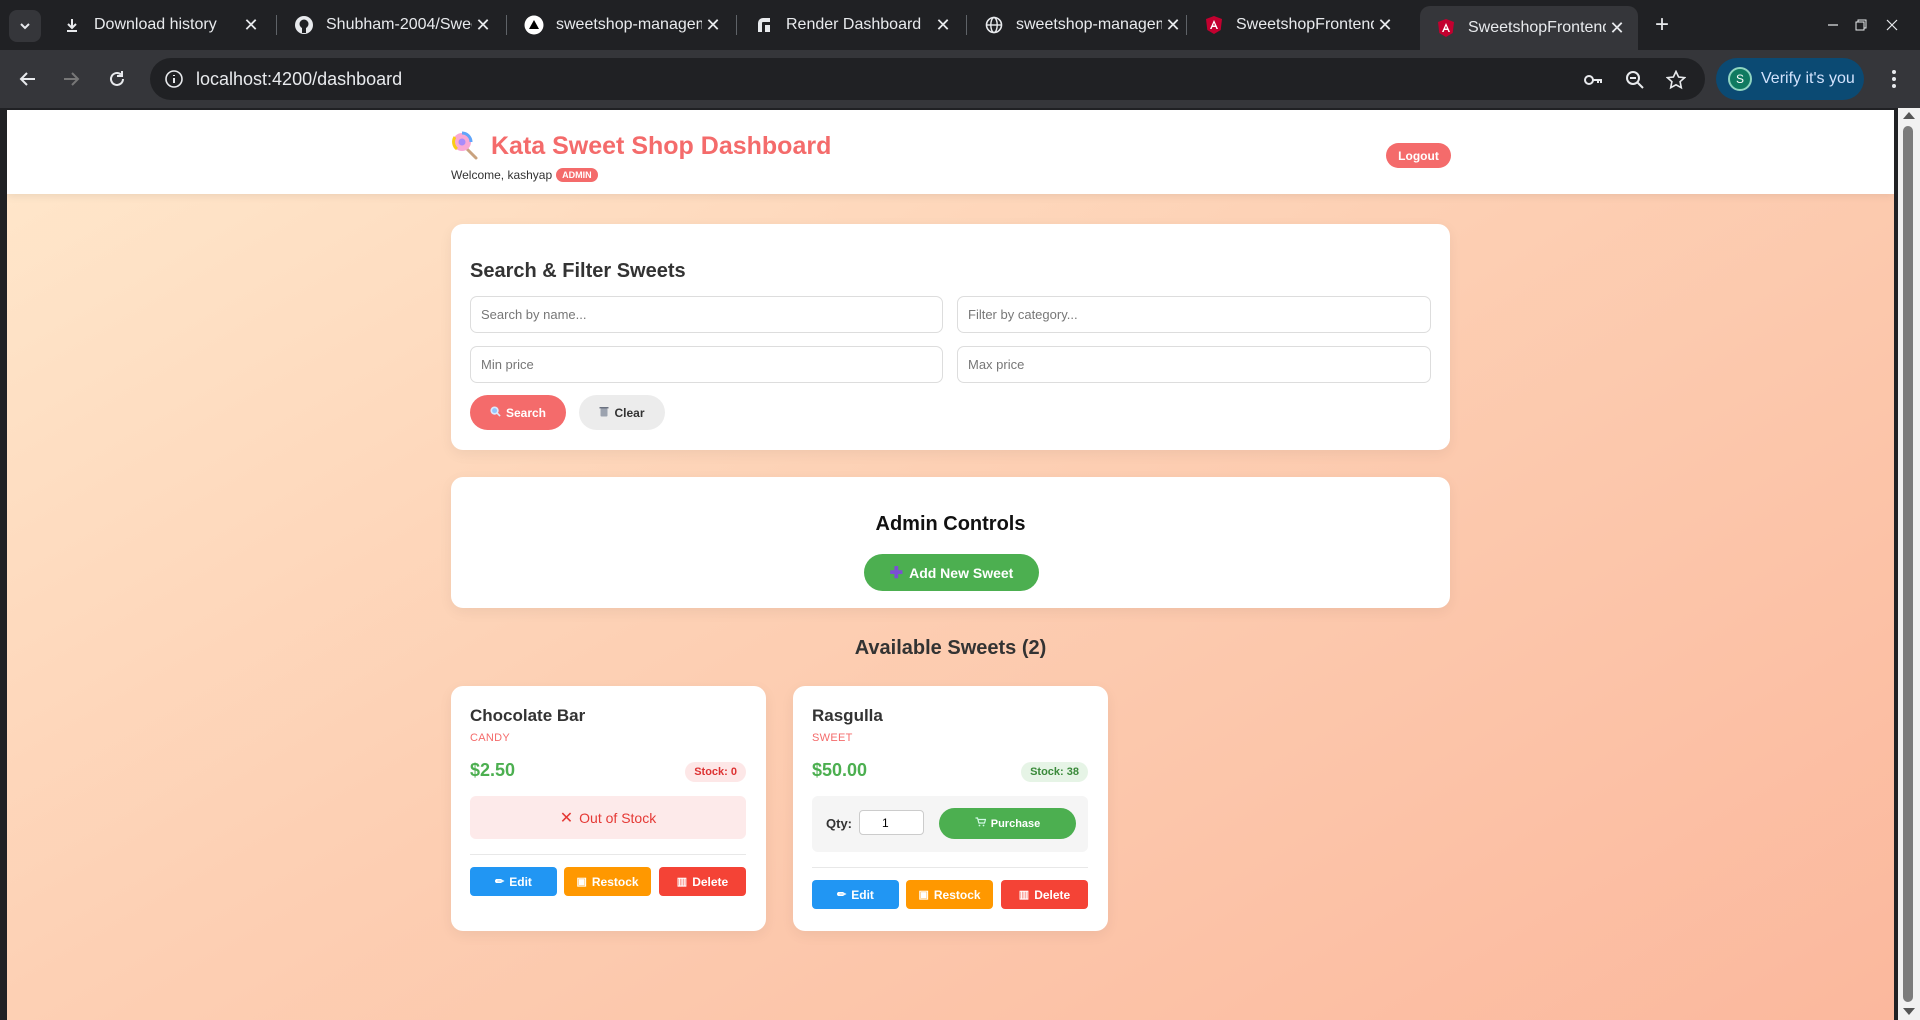 Image resolution: width=1920 pixels, height=1020 pixels. Describe the element at coordinates (25, 26) in the screenshot. I see `tab-search-button` at that location.